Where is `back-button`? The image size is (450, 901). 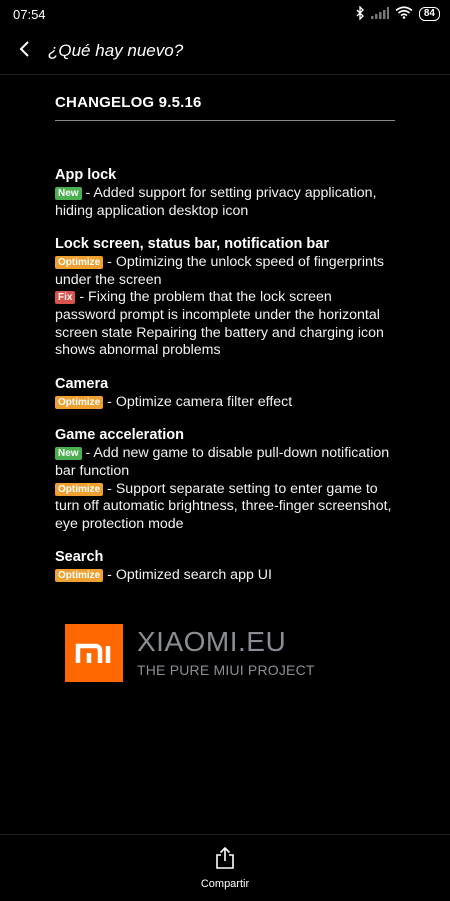 back-button is located at coordinates (25, 51).